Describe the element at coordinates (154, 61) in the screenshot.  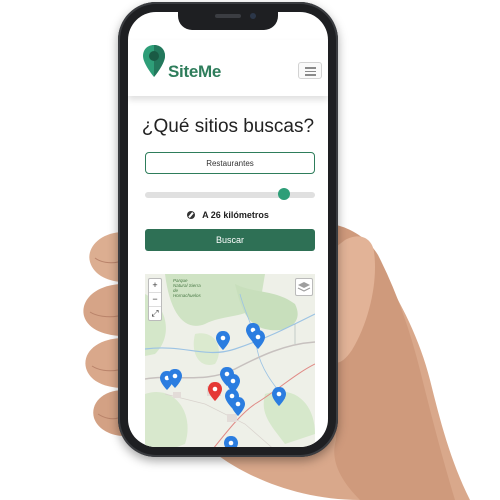
I see `location-pin-icon` at that location.